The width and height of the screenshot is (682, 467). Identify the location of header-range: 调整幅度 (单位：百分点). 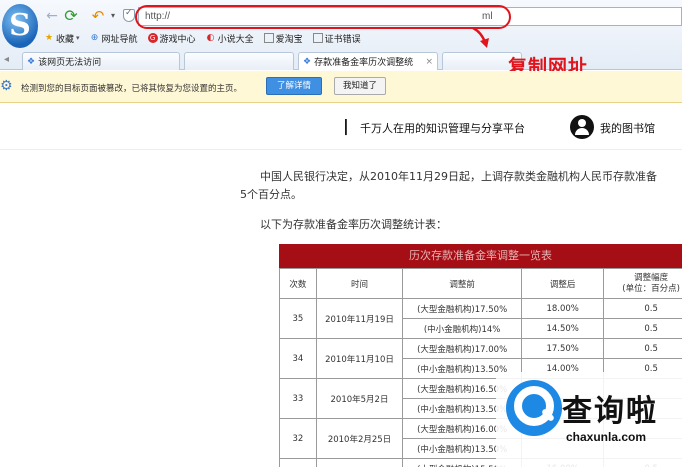
(642, 283).